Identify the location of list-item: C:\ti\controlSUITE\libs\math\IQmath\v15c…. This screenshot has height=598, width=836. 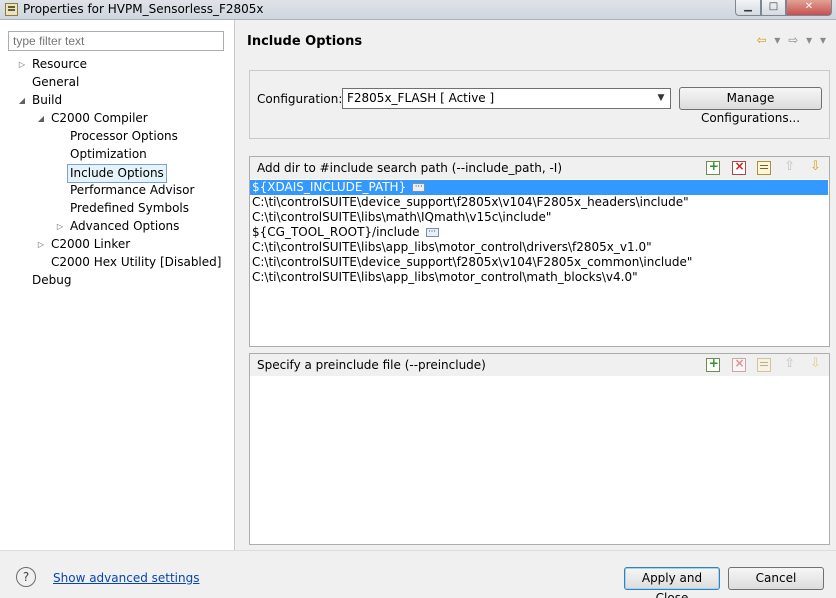
(400, 217).